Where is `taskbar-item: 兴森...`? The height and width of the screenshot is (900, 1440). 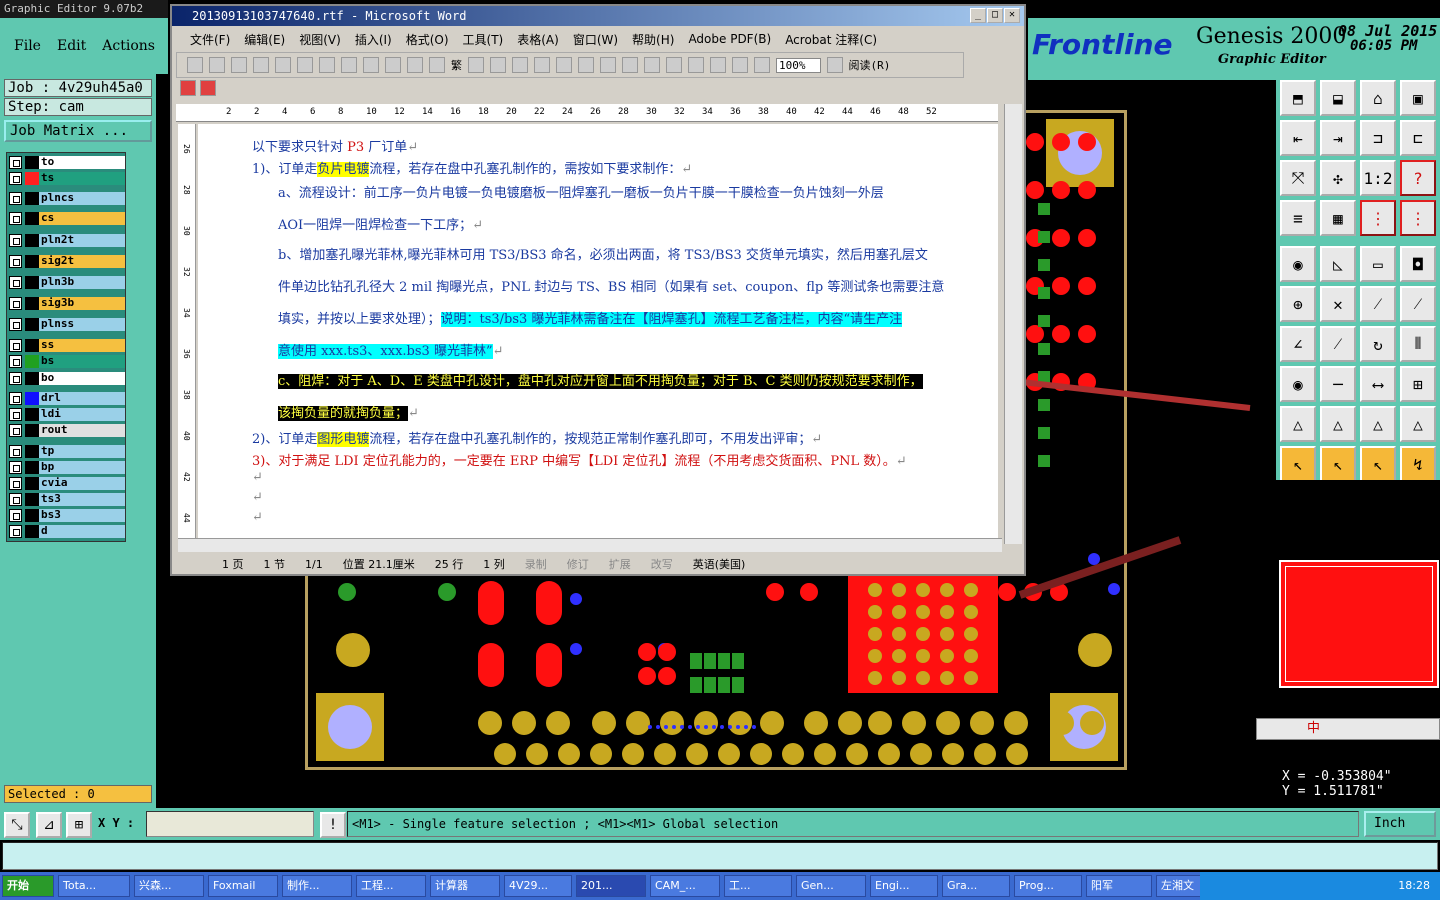
taskbar-item: 兴森... is located at coordinates (169, 886).